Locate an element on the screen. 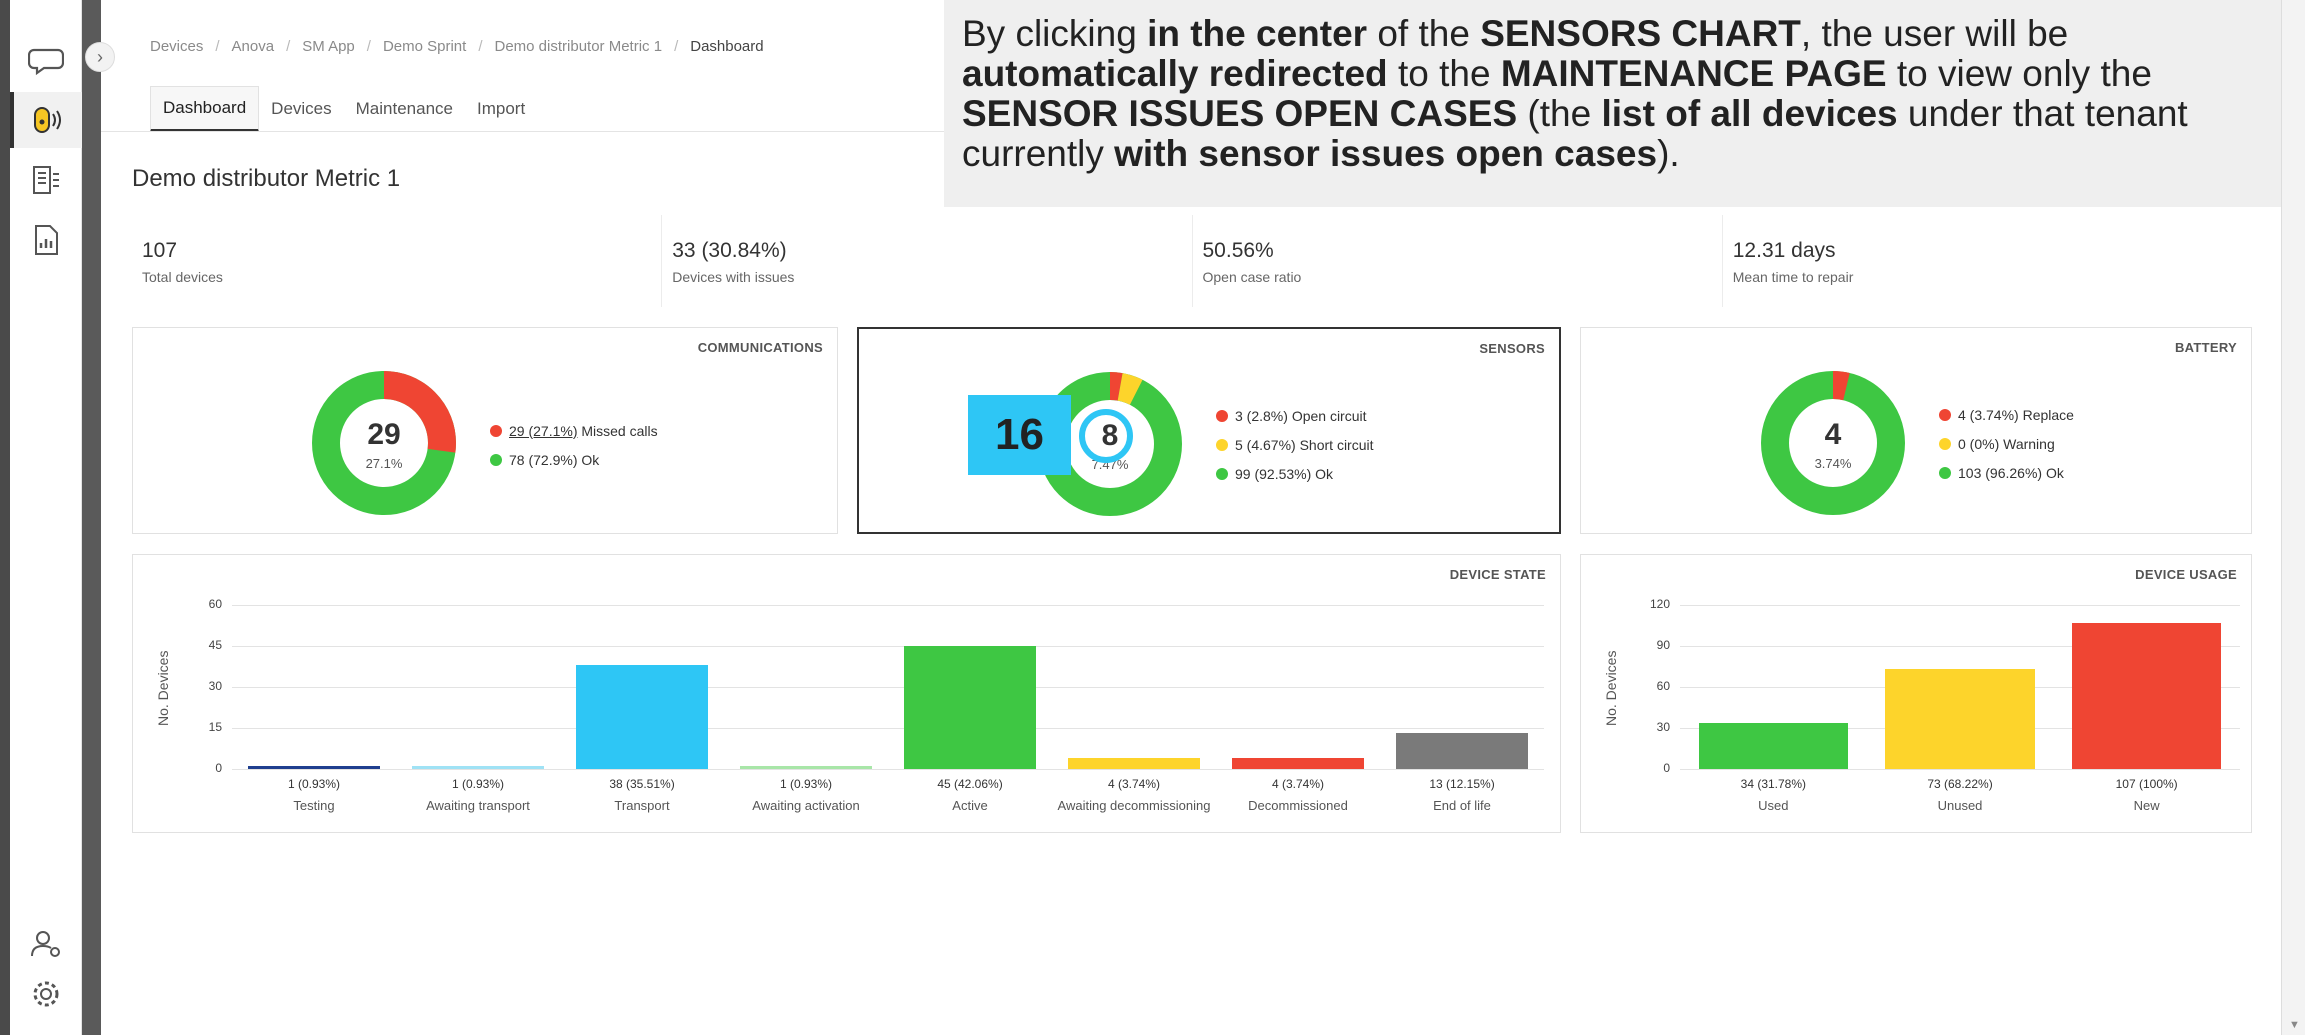  donut-value: 29 is located at coordinates (384, 434).